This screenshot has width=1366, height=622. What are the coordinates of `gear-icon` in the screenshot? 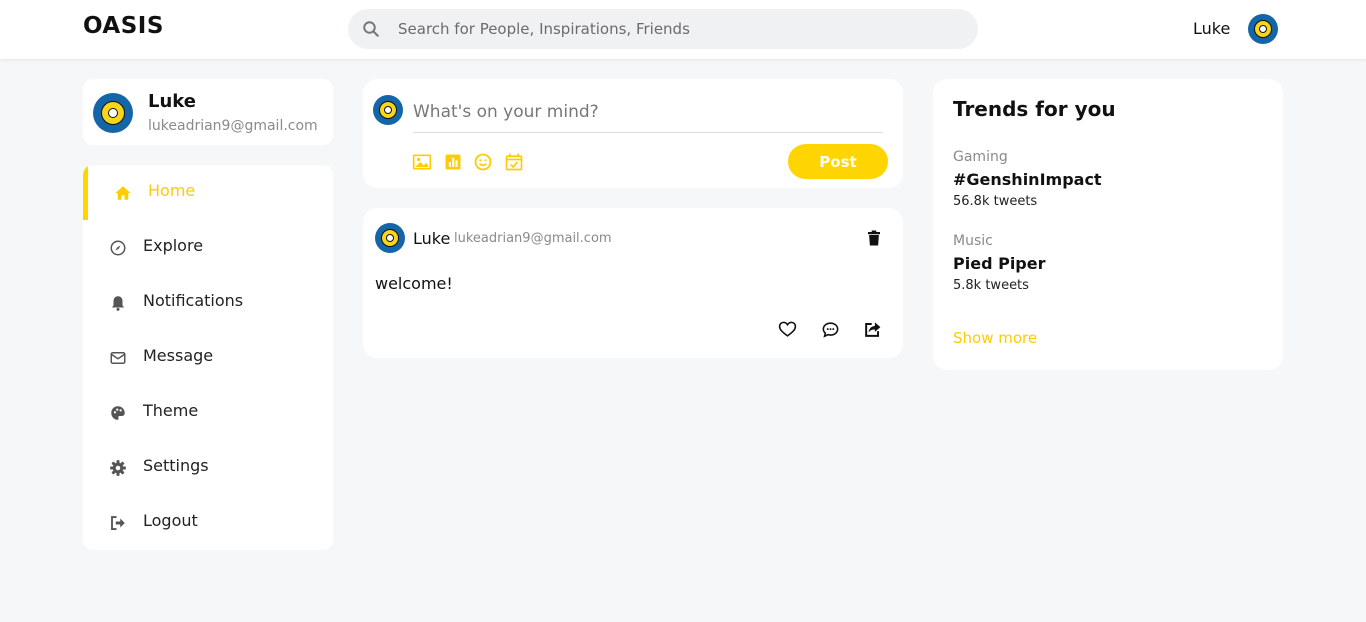 It's located at (118, 468).